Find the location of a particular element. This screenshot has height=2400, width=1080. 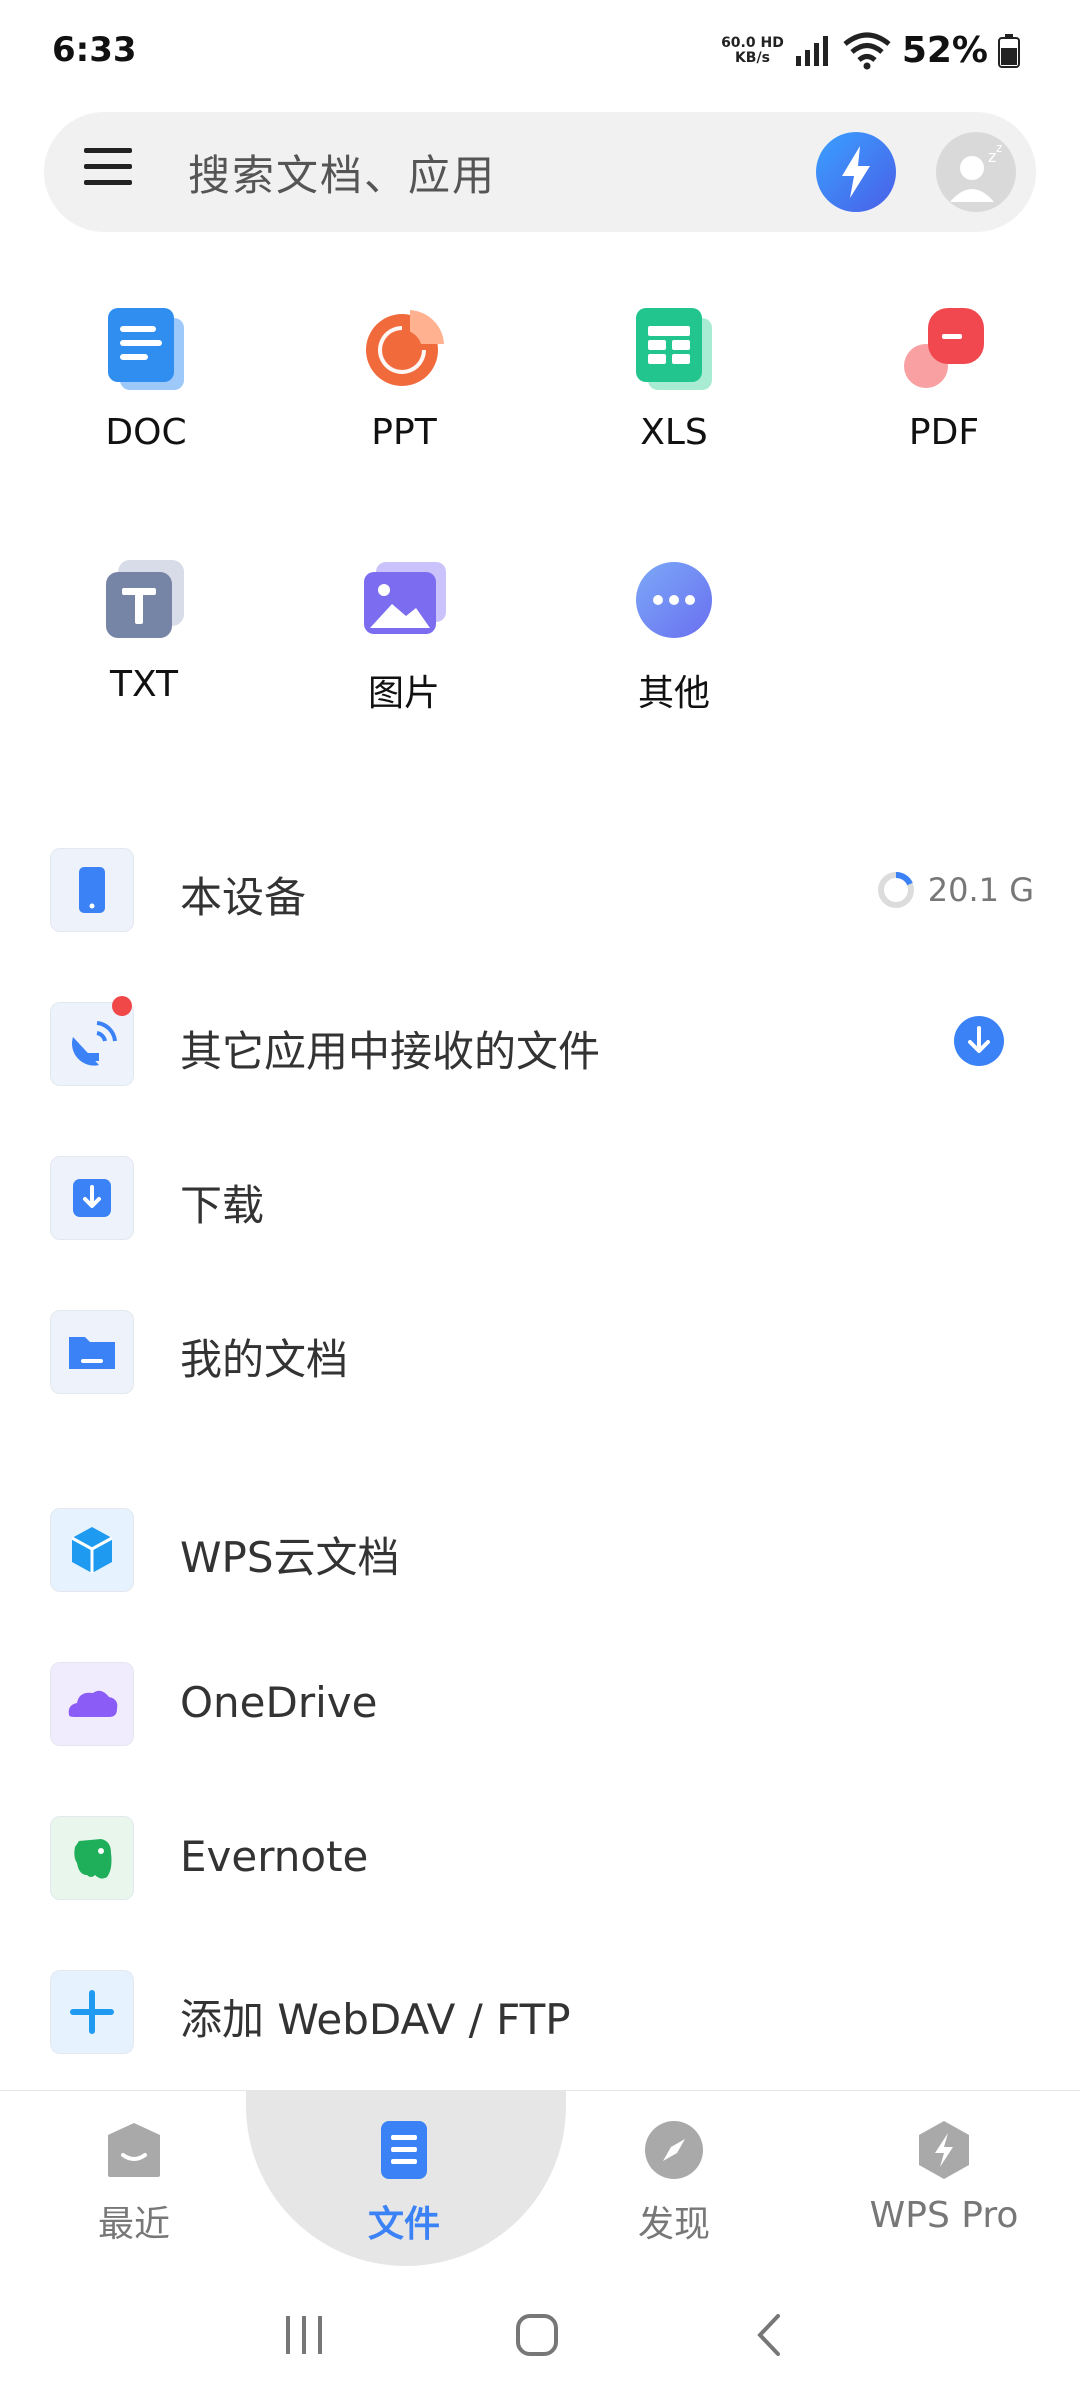

category-ppt: PPT is located at coordinates (404, 377).